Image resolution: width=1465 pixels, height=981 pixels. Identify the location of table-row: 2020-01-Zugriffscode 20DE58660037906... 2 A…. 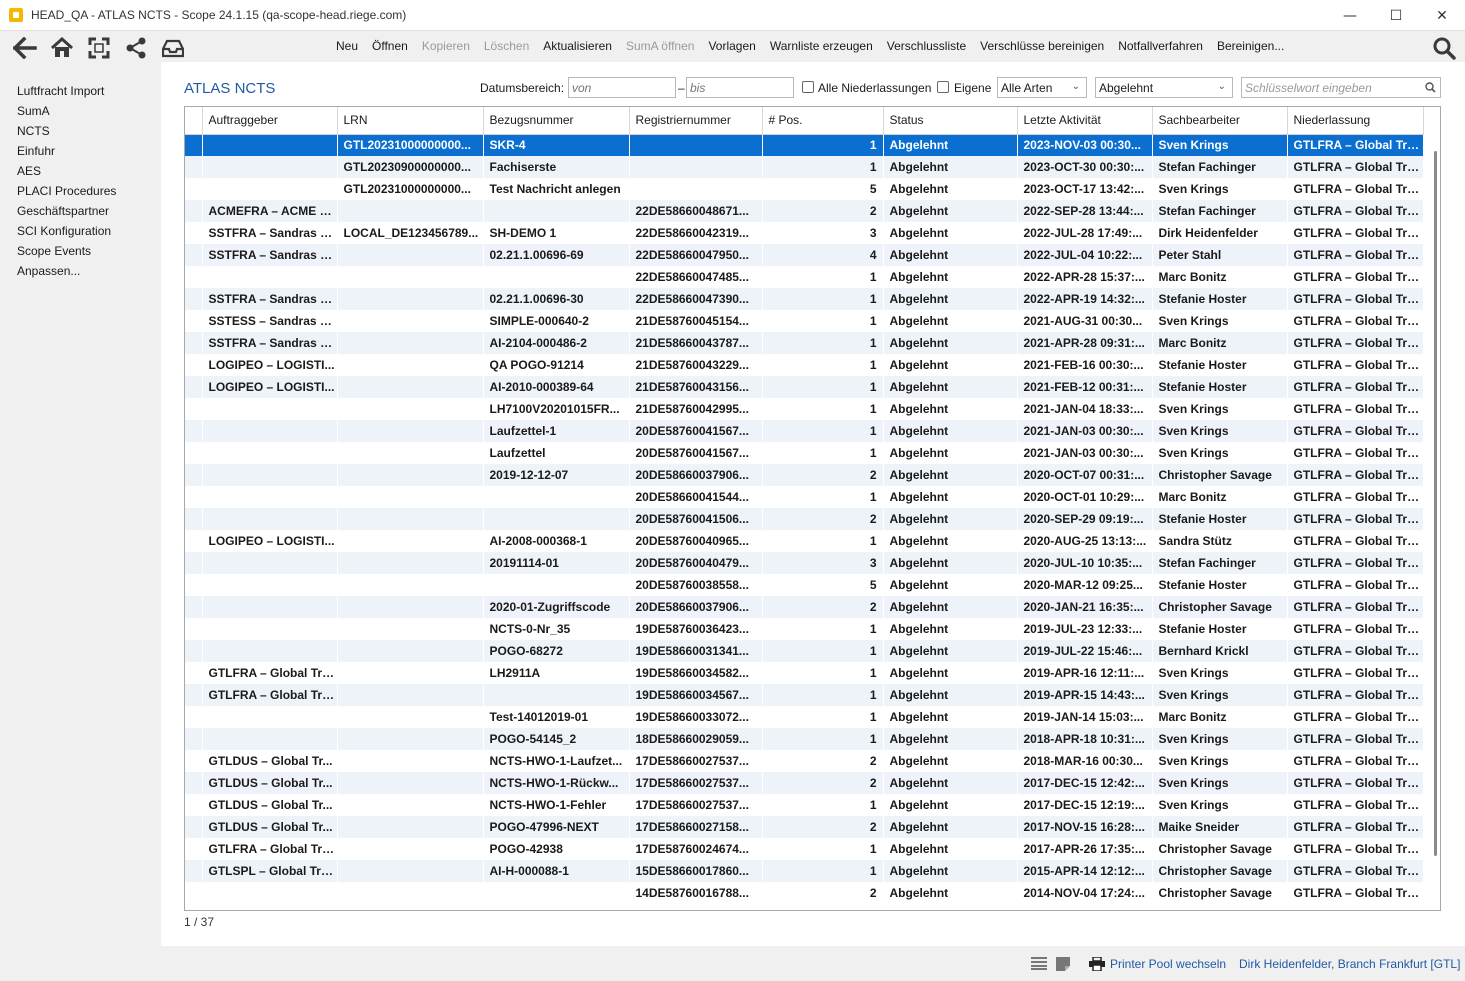
(804, 607).